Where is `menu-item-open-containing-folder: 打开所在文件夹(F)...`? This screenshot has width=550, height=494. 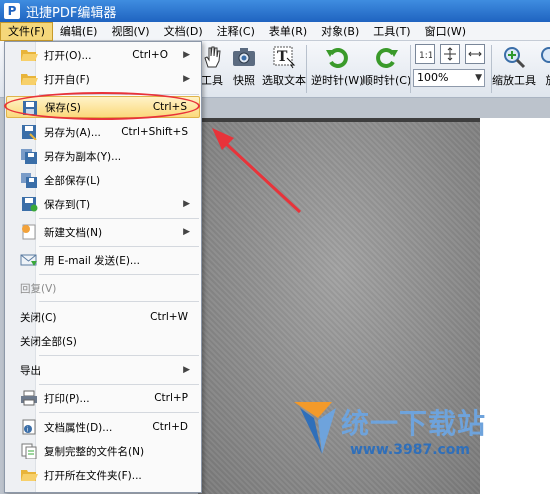
menu-item-open-containing-folder: 打开所在文件夹(F)... is located at coordinates (103, 475).